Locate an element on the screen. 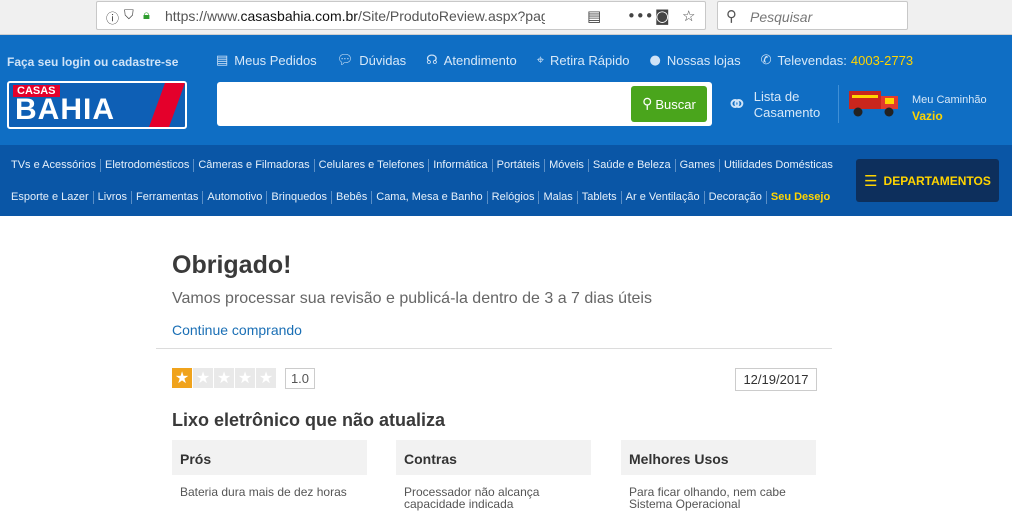 This screenshot has width=1012, height=522. pin-icon: ⌖ is located at coordinates (540, 60).